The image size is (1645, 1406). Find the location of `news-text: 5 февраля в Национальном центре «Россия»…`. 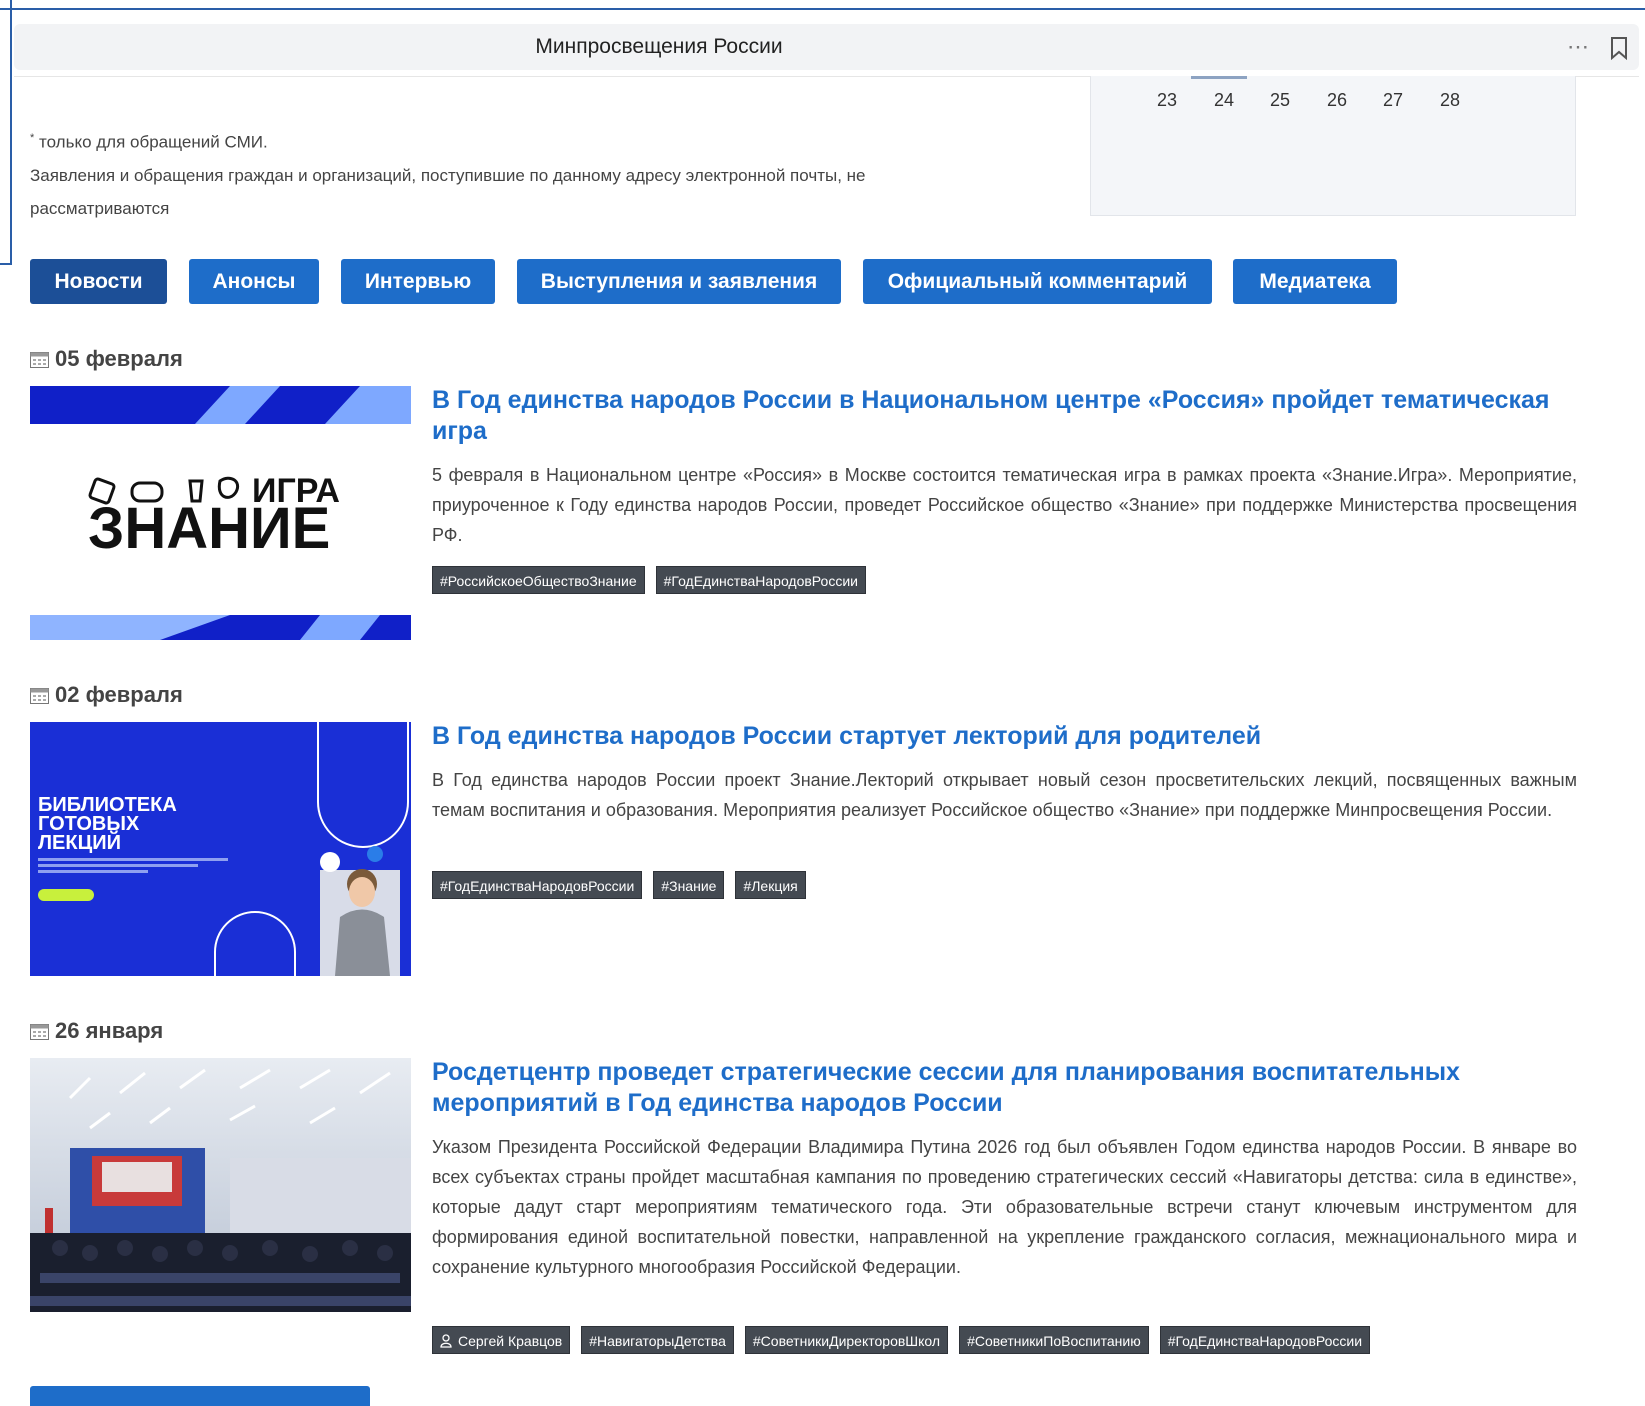

news-text: 5 февраля в Национальном центре «Россия»… is located at coordinates (1004, 505).